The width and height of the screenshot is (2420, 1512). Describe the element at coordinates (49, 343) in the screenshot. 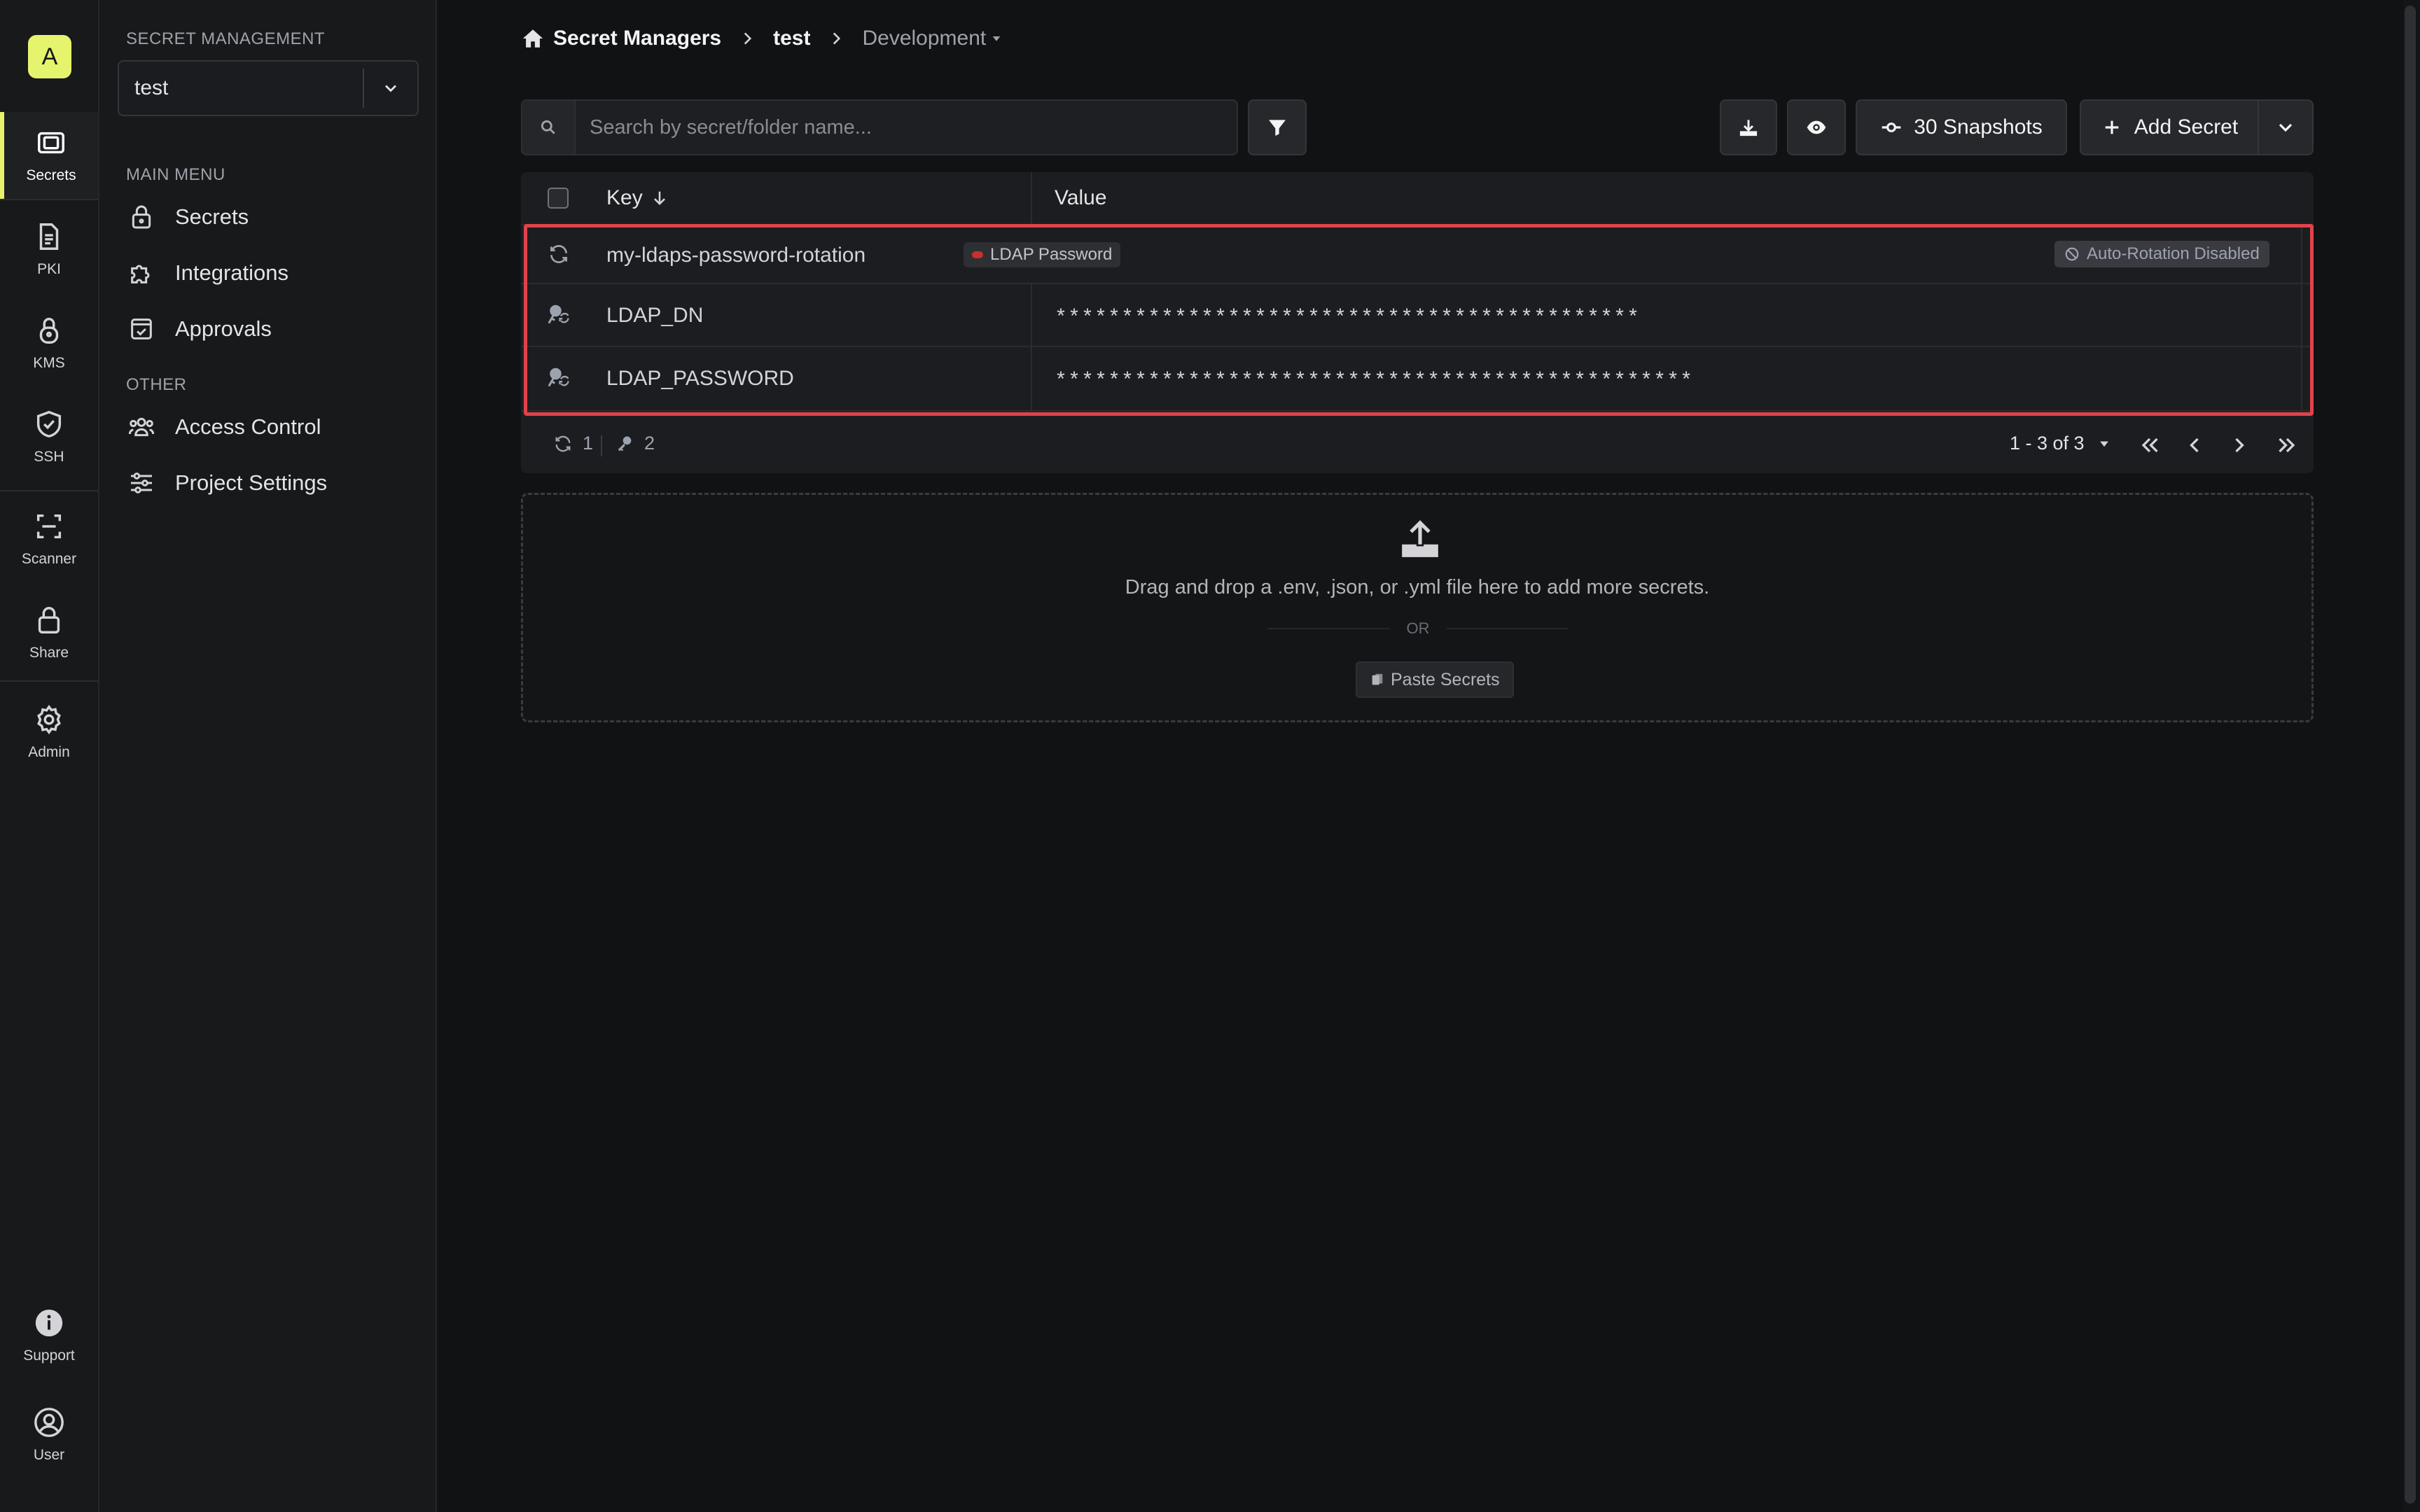

I see `rail-item-kms: KMS` at that location.